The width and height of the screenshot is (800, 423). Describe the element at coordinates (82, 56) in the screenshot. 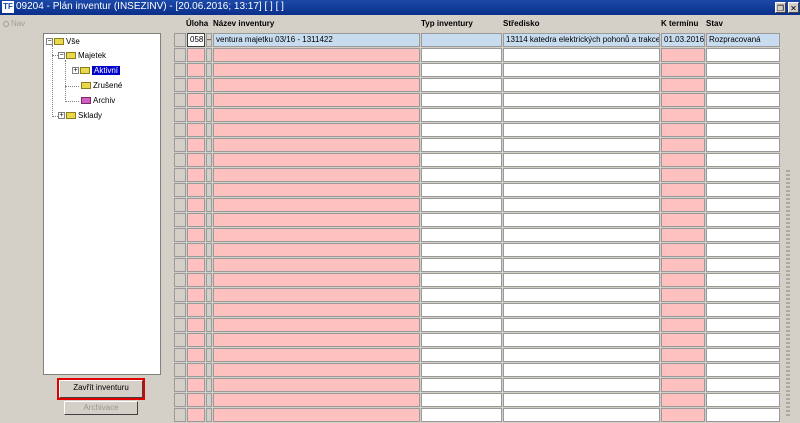

I see `tree-node-majetek: − Majetek` at that location.